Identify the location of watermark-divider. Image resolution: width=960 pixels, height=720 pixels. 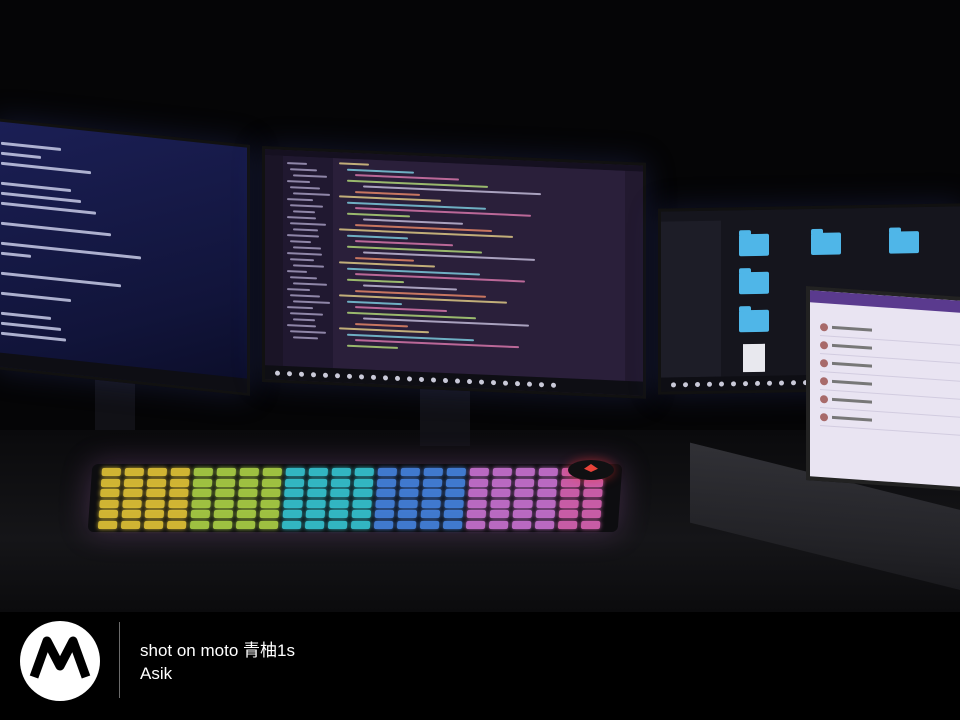
(119, 660).